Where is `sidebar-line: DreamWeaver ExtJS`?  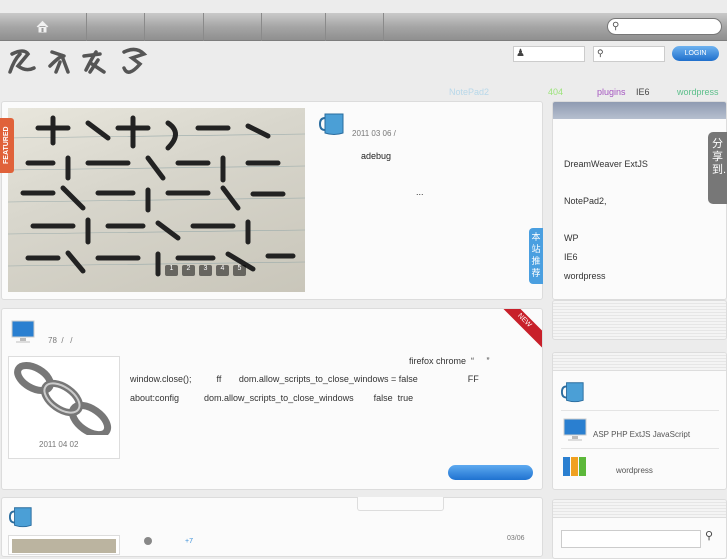 sidebar-line: DreamWeaver ExtJS is located at coordinates (606, 164).